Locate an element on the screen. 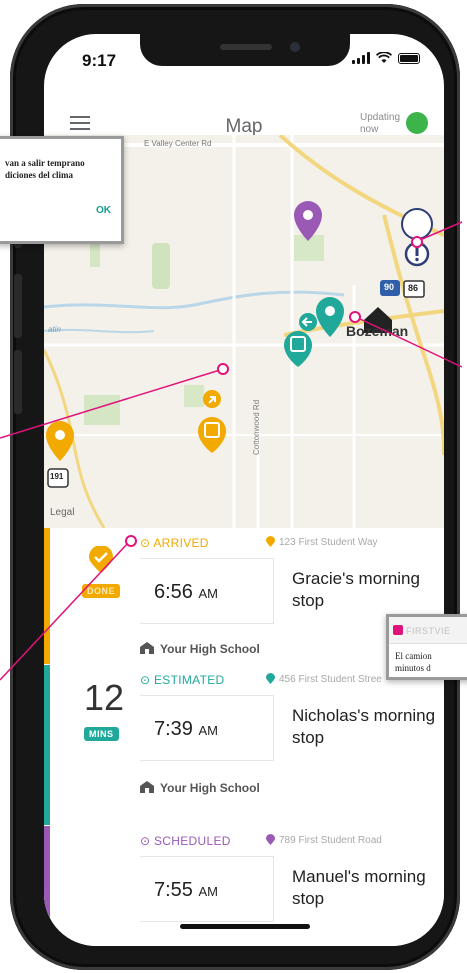  trip-address: 456 First Student Stree is located at coordinates (324, 679).